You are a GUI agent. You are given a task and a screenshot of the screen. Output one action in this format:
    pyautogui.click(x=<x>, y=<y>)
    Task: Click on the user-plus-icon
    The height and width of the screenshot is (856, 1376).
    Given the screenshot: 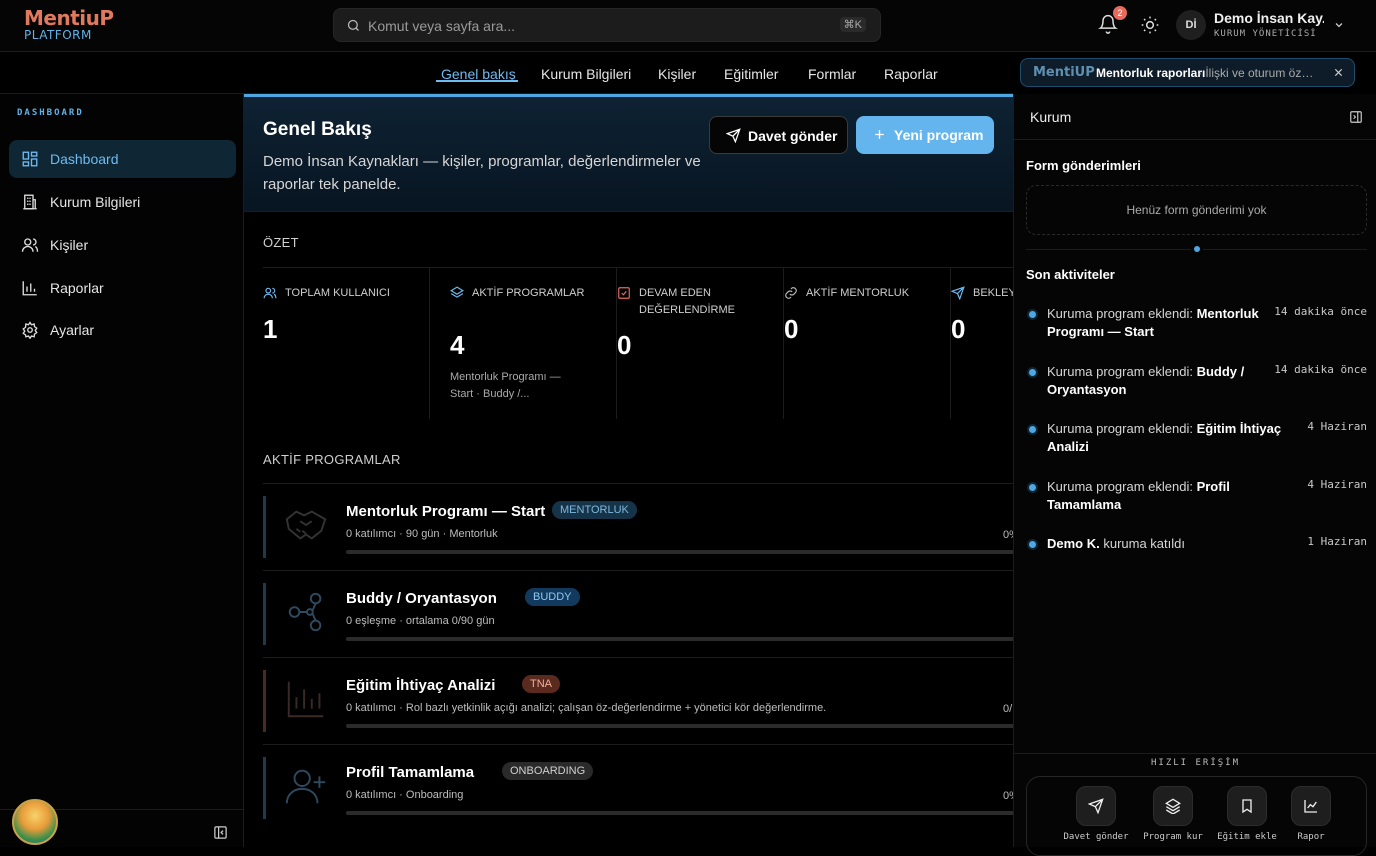 What is the action you would take?
    pyautogui.click(x=305, y=786)
    